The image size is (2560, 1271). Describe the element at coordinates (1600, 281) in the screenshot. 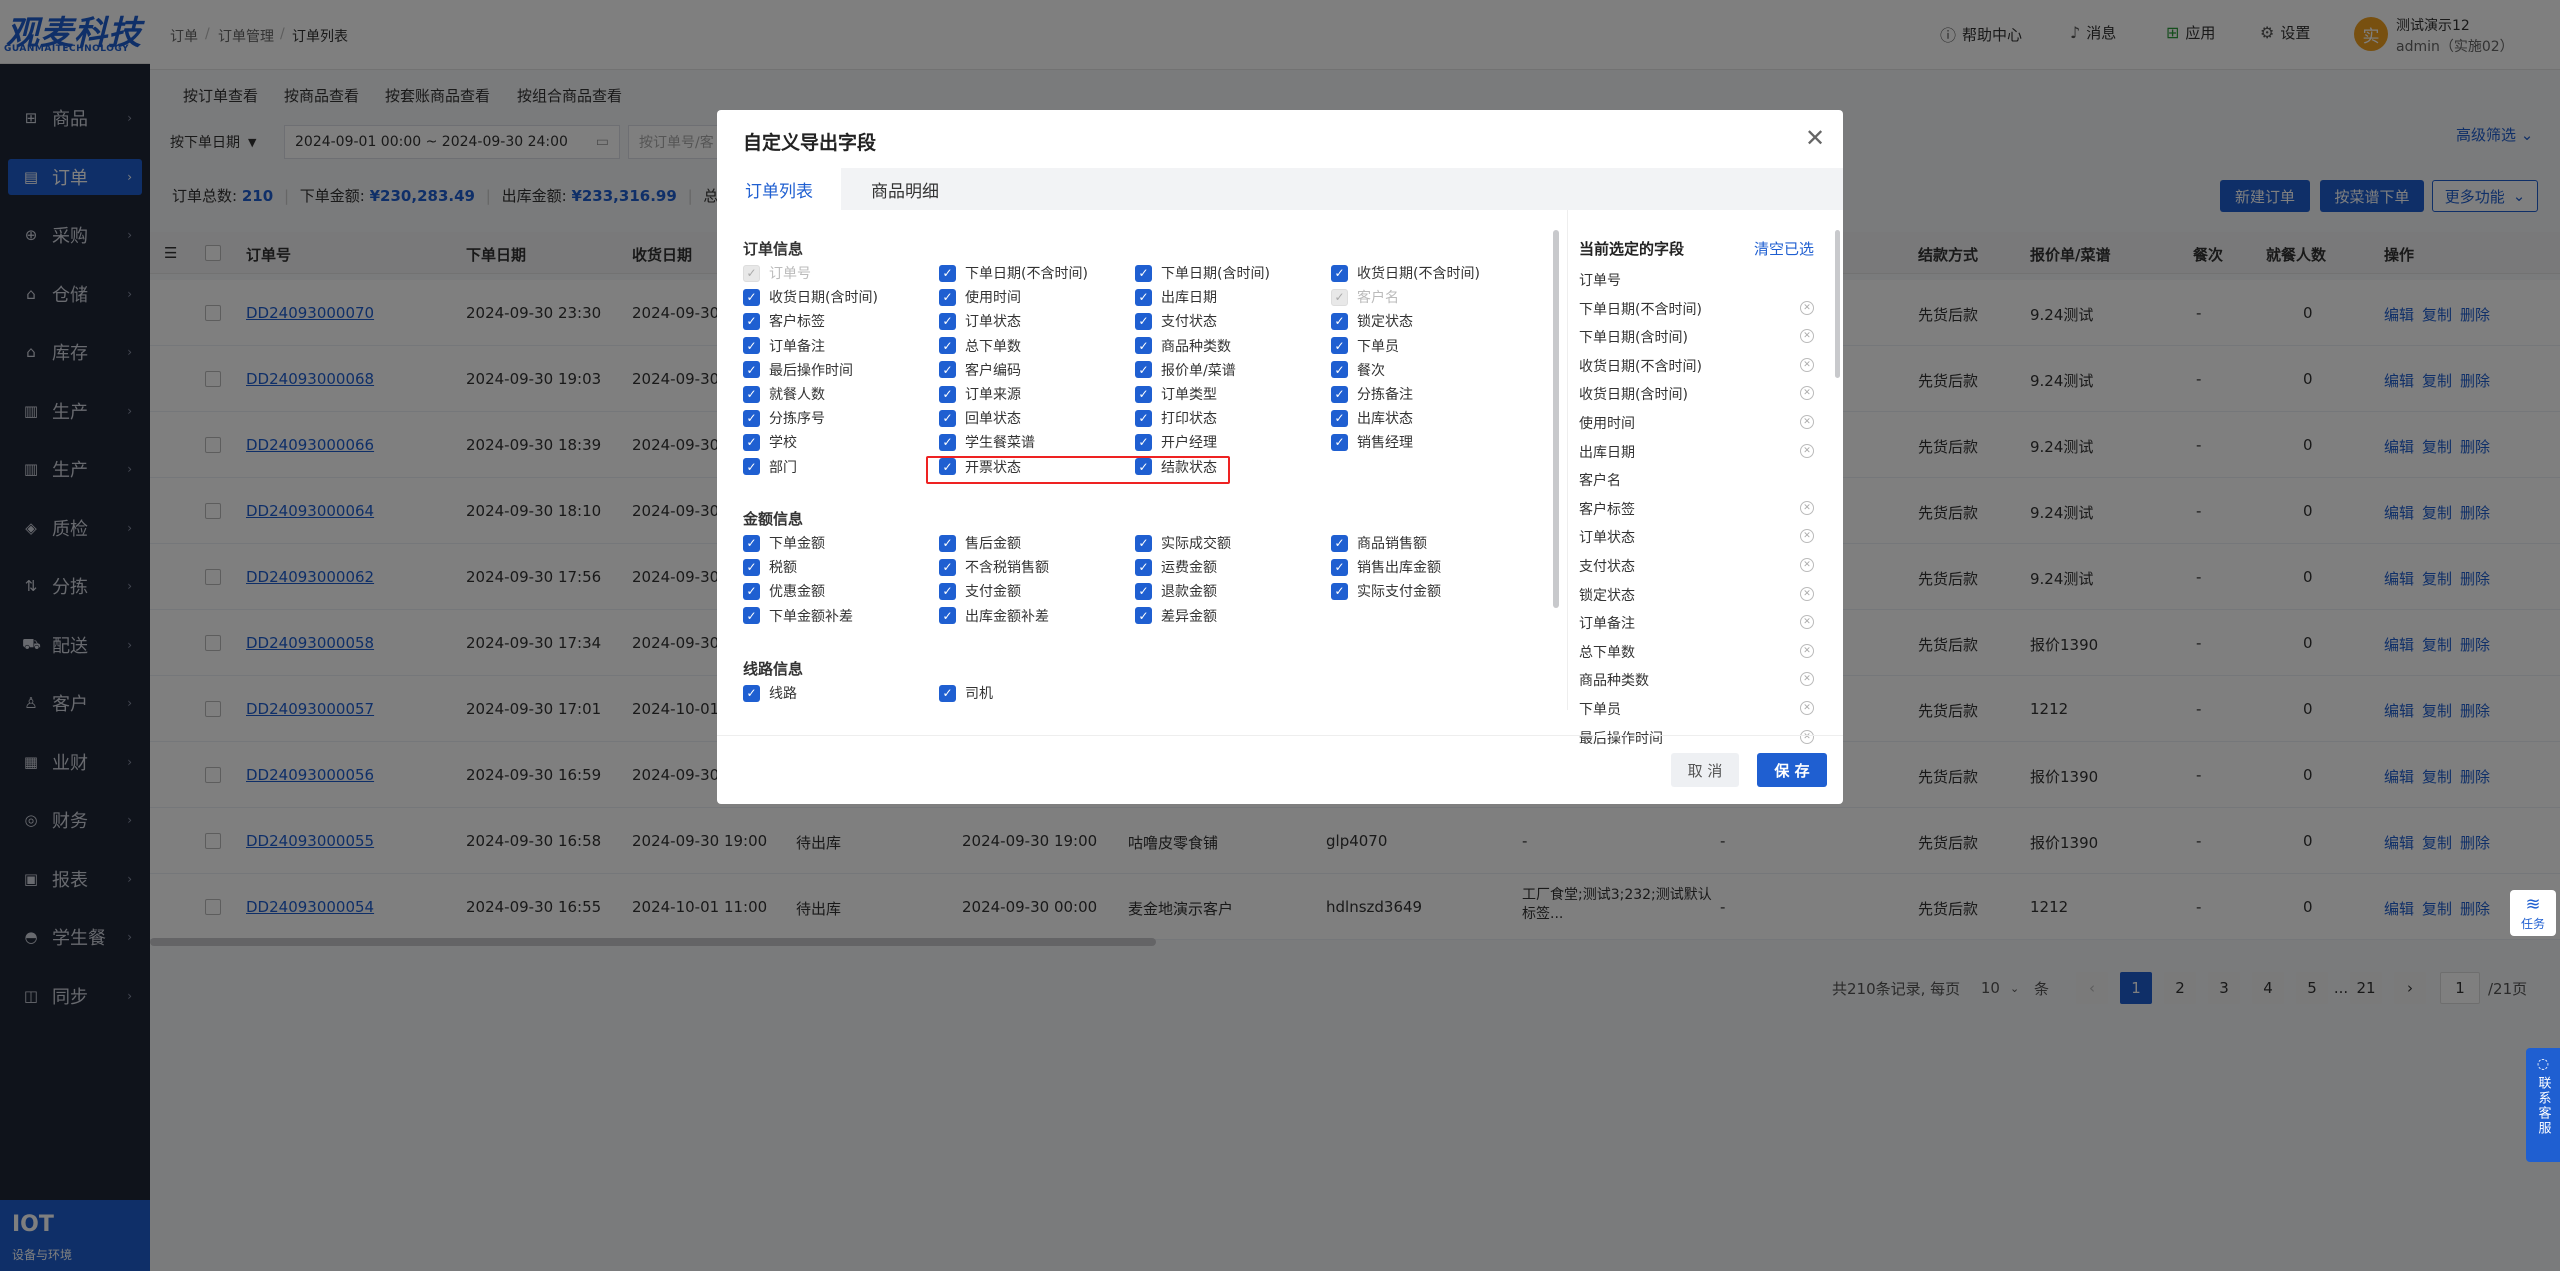

I see `selected-field-item: 订单号` at that location.